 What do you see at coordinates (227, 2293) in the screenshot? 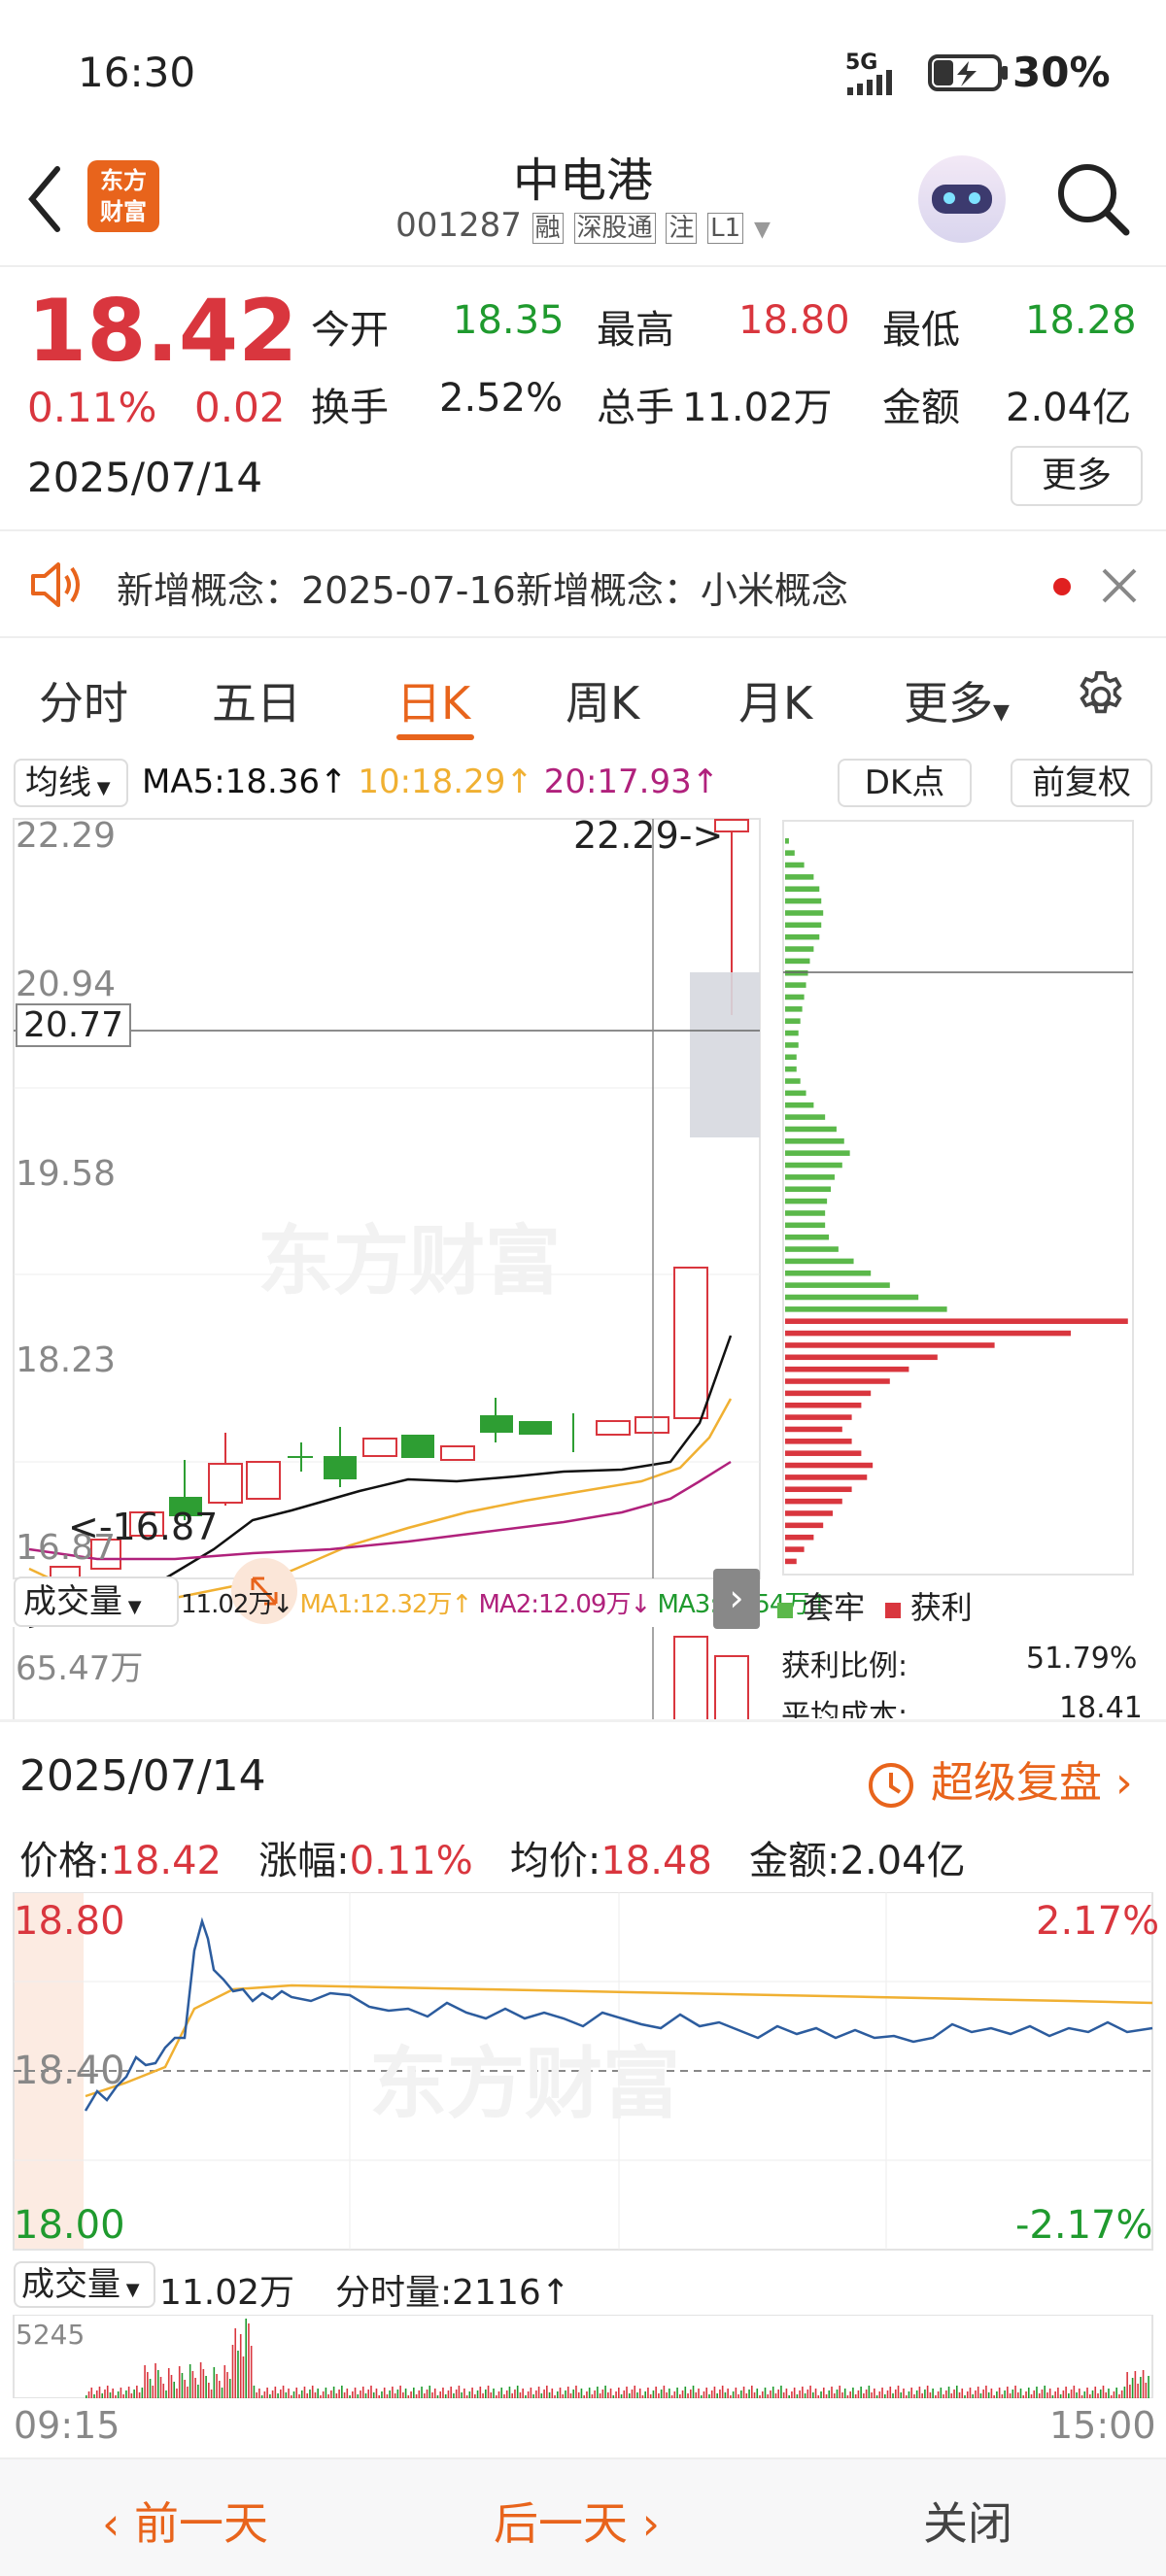
I see `detail-volume-total: 11.02万` at bounding box center [227, 2293].